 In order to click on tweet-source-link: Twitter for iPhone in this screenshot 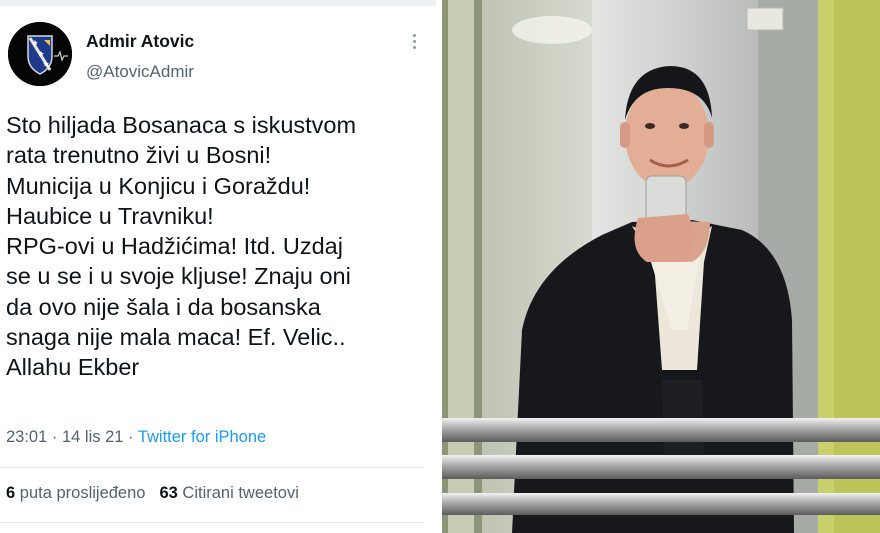, I will do `click(202, 437)`.